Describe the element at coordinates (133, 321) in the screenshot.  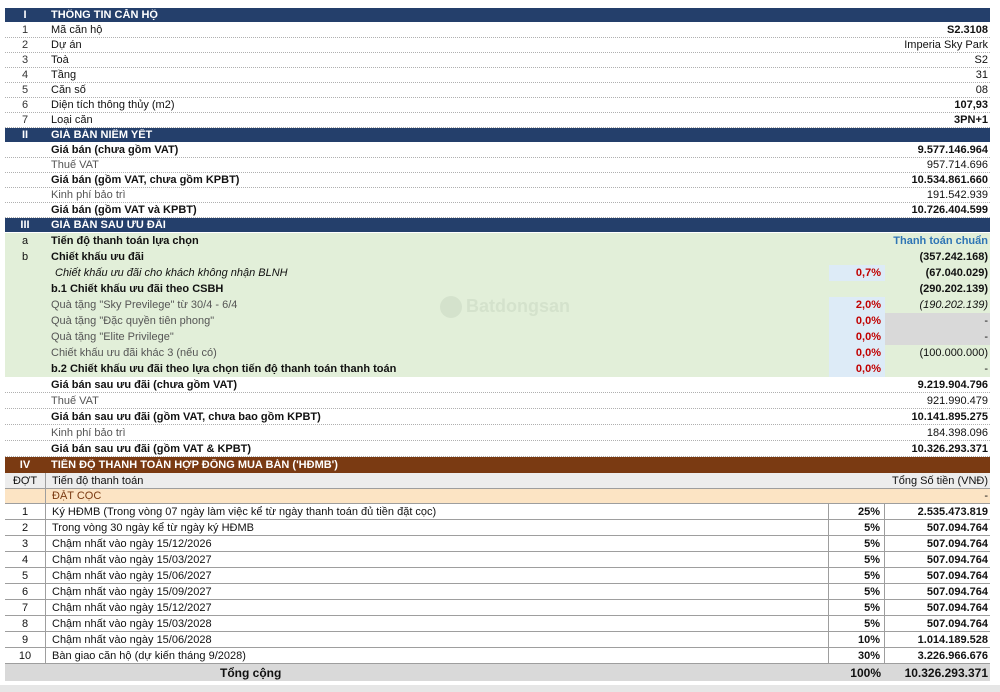
I see `row-label: Quà tặng "Đặc quyền tiên phong"` at that location.